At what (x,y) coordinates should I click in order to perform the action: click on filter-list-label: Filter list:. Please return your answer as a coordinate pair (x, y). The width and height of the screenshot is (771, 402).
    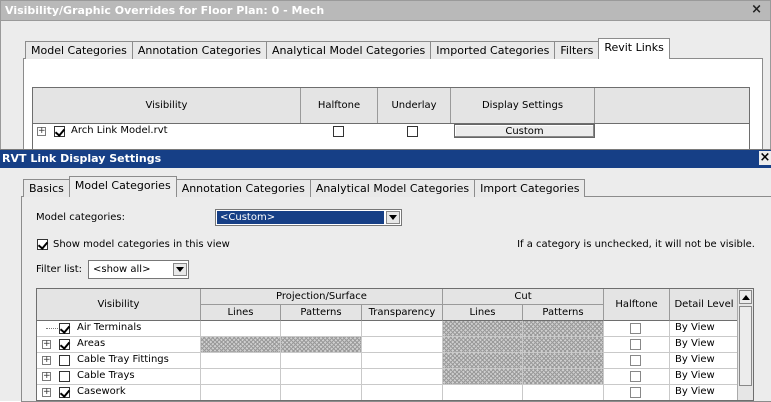
    Looking at the image, I should click on (59, 269).